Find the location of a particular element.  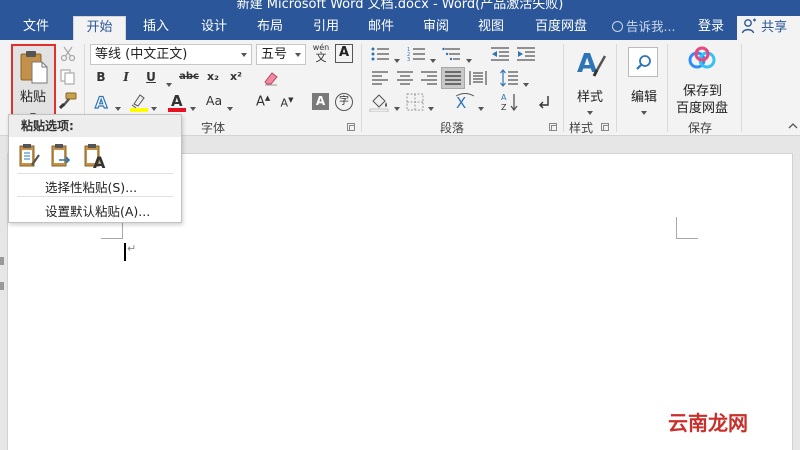

window-title: 新建 Microsoft Word 文档.docx - Word(产品激活失败) is located at coordinates (400, 6).